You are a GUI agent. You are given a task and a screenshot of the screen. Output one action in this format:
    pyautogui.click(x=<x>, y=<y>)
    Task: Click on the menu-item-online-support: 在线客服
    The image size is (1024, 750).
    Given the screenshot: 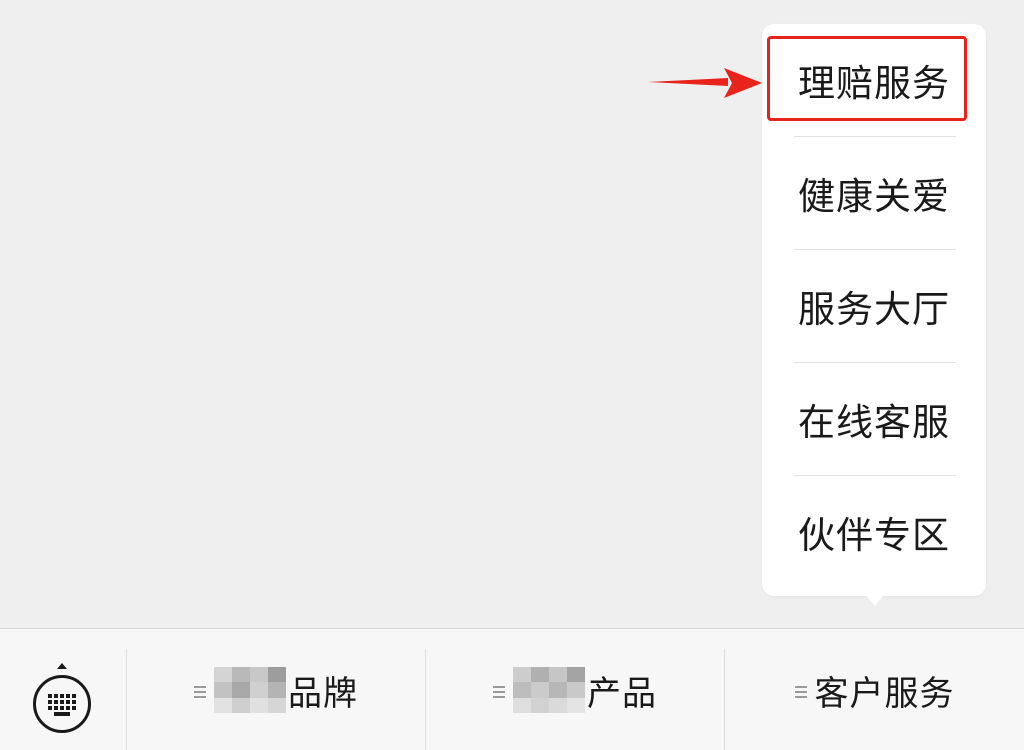 What is the action you would take?
    pyautogui.click(x=874, y=419)
    